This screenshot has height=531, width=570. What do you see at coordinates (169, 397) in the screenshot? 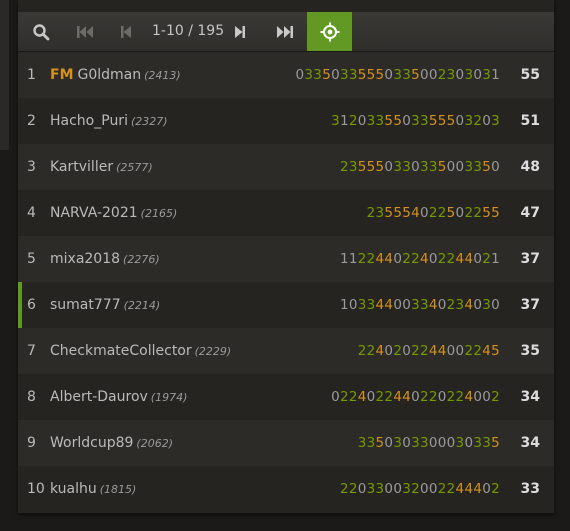
I see `player-rating: (1974)` at bounding box center [169, 397].